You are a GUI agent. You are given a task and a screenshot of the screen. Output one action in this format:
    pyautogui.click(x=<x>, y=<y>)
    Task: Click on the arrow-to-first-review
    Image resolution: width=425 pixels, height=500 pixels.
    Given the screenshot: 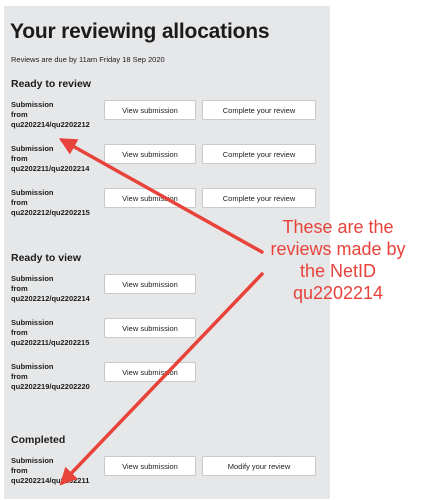 What is the action you would take?
    pyautogui.click(x=161, y=196)
    